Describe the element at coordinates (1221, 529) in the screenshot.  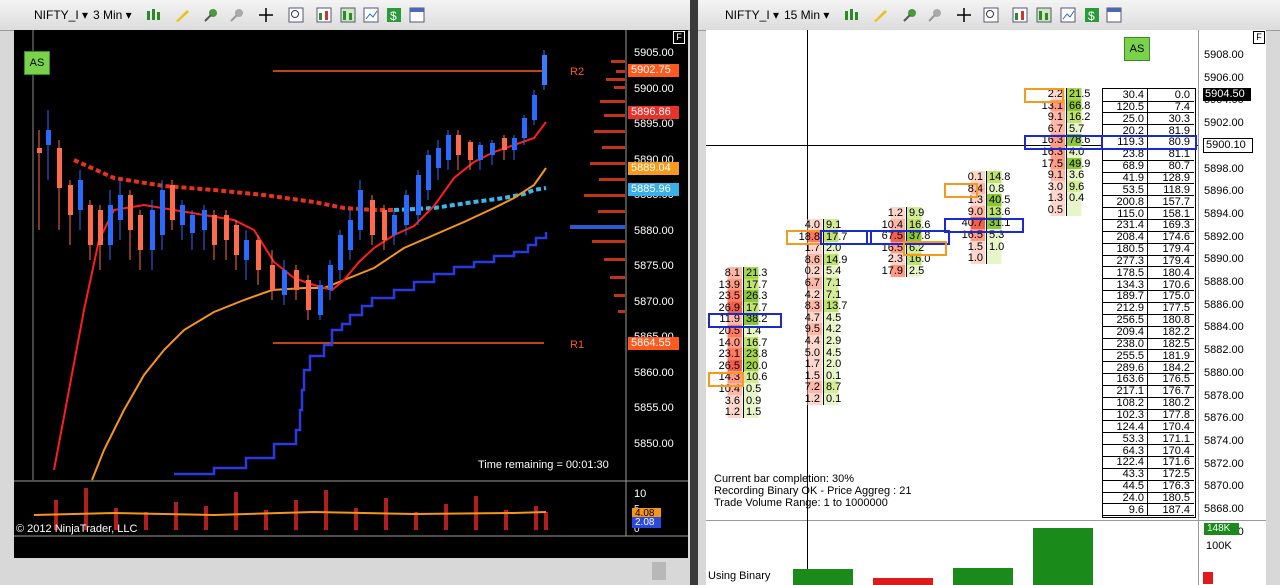
I see `volume-tag: 148K` at that location.